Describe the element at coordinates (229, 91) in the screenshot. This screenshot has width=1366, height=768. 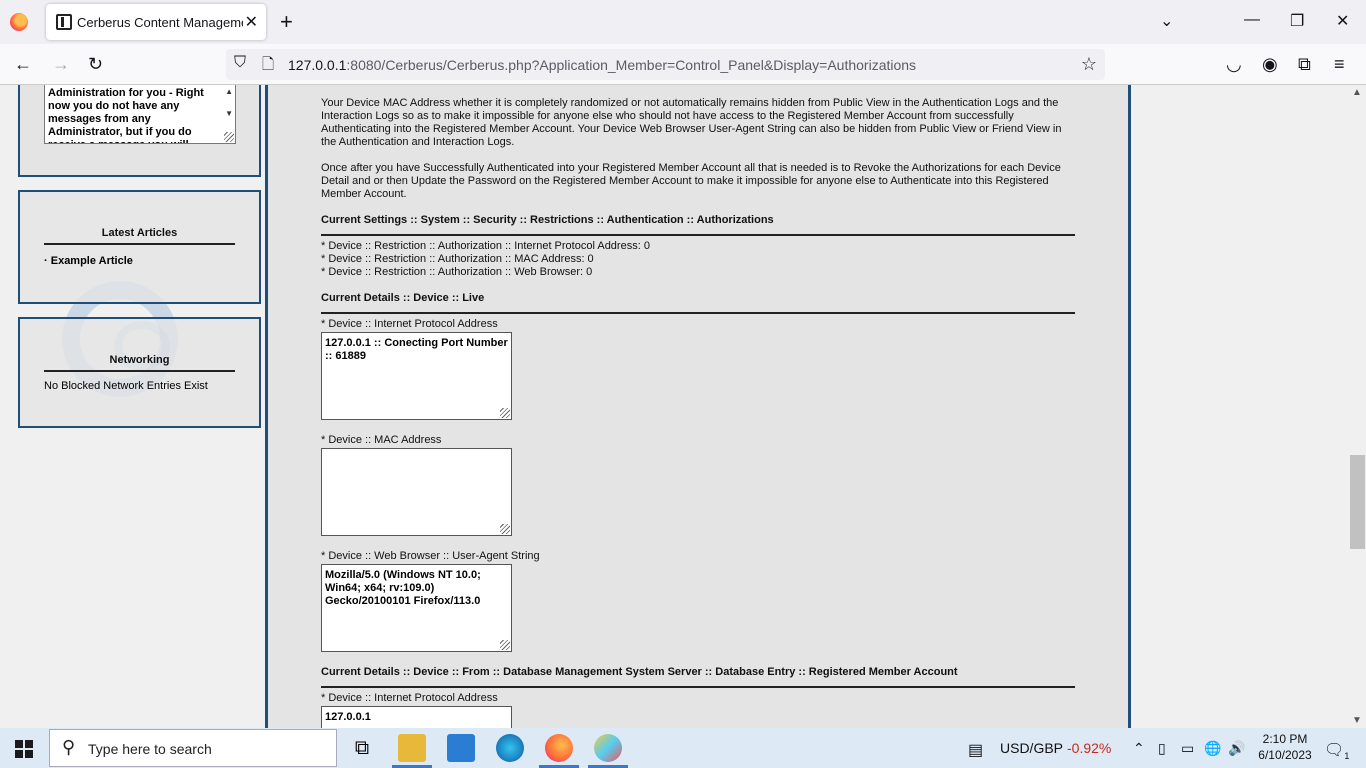
I see `textarea-scroll-up-icon: ▲` at that location.